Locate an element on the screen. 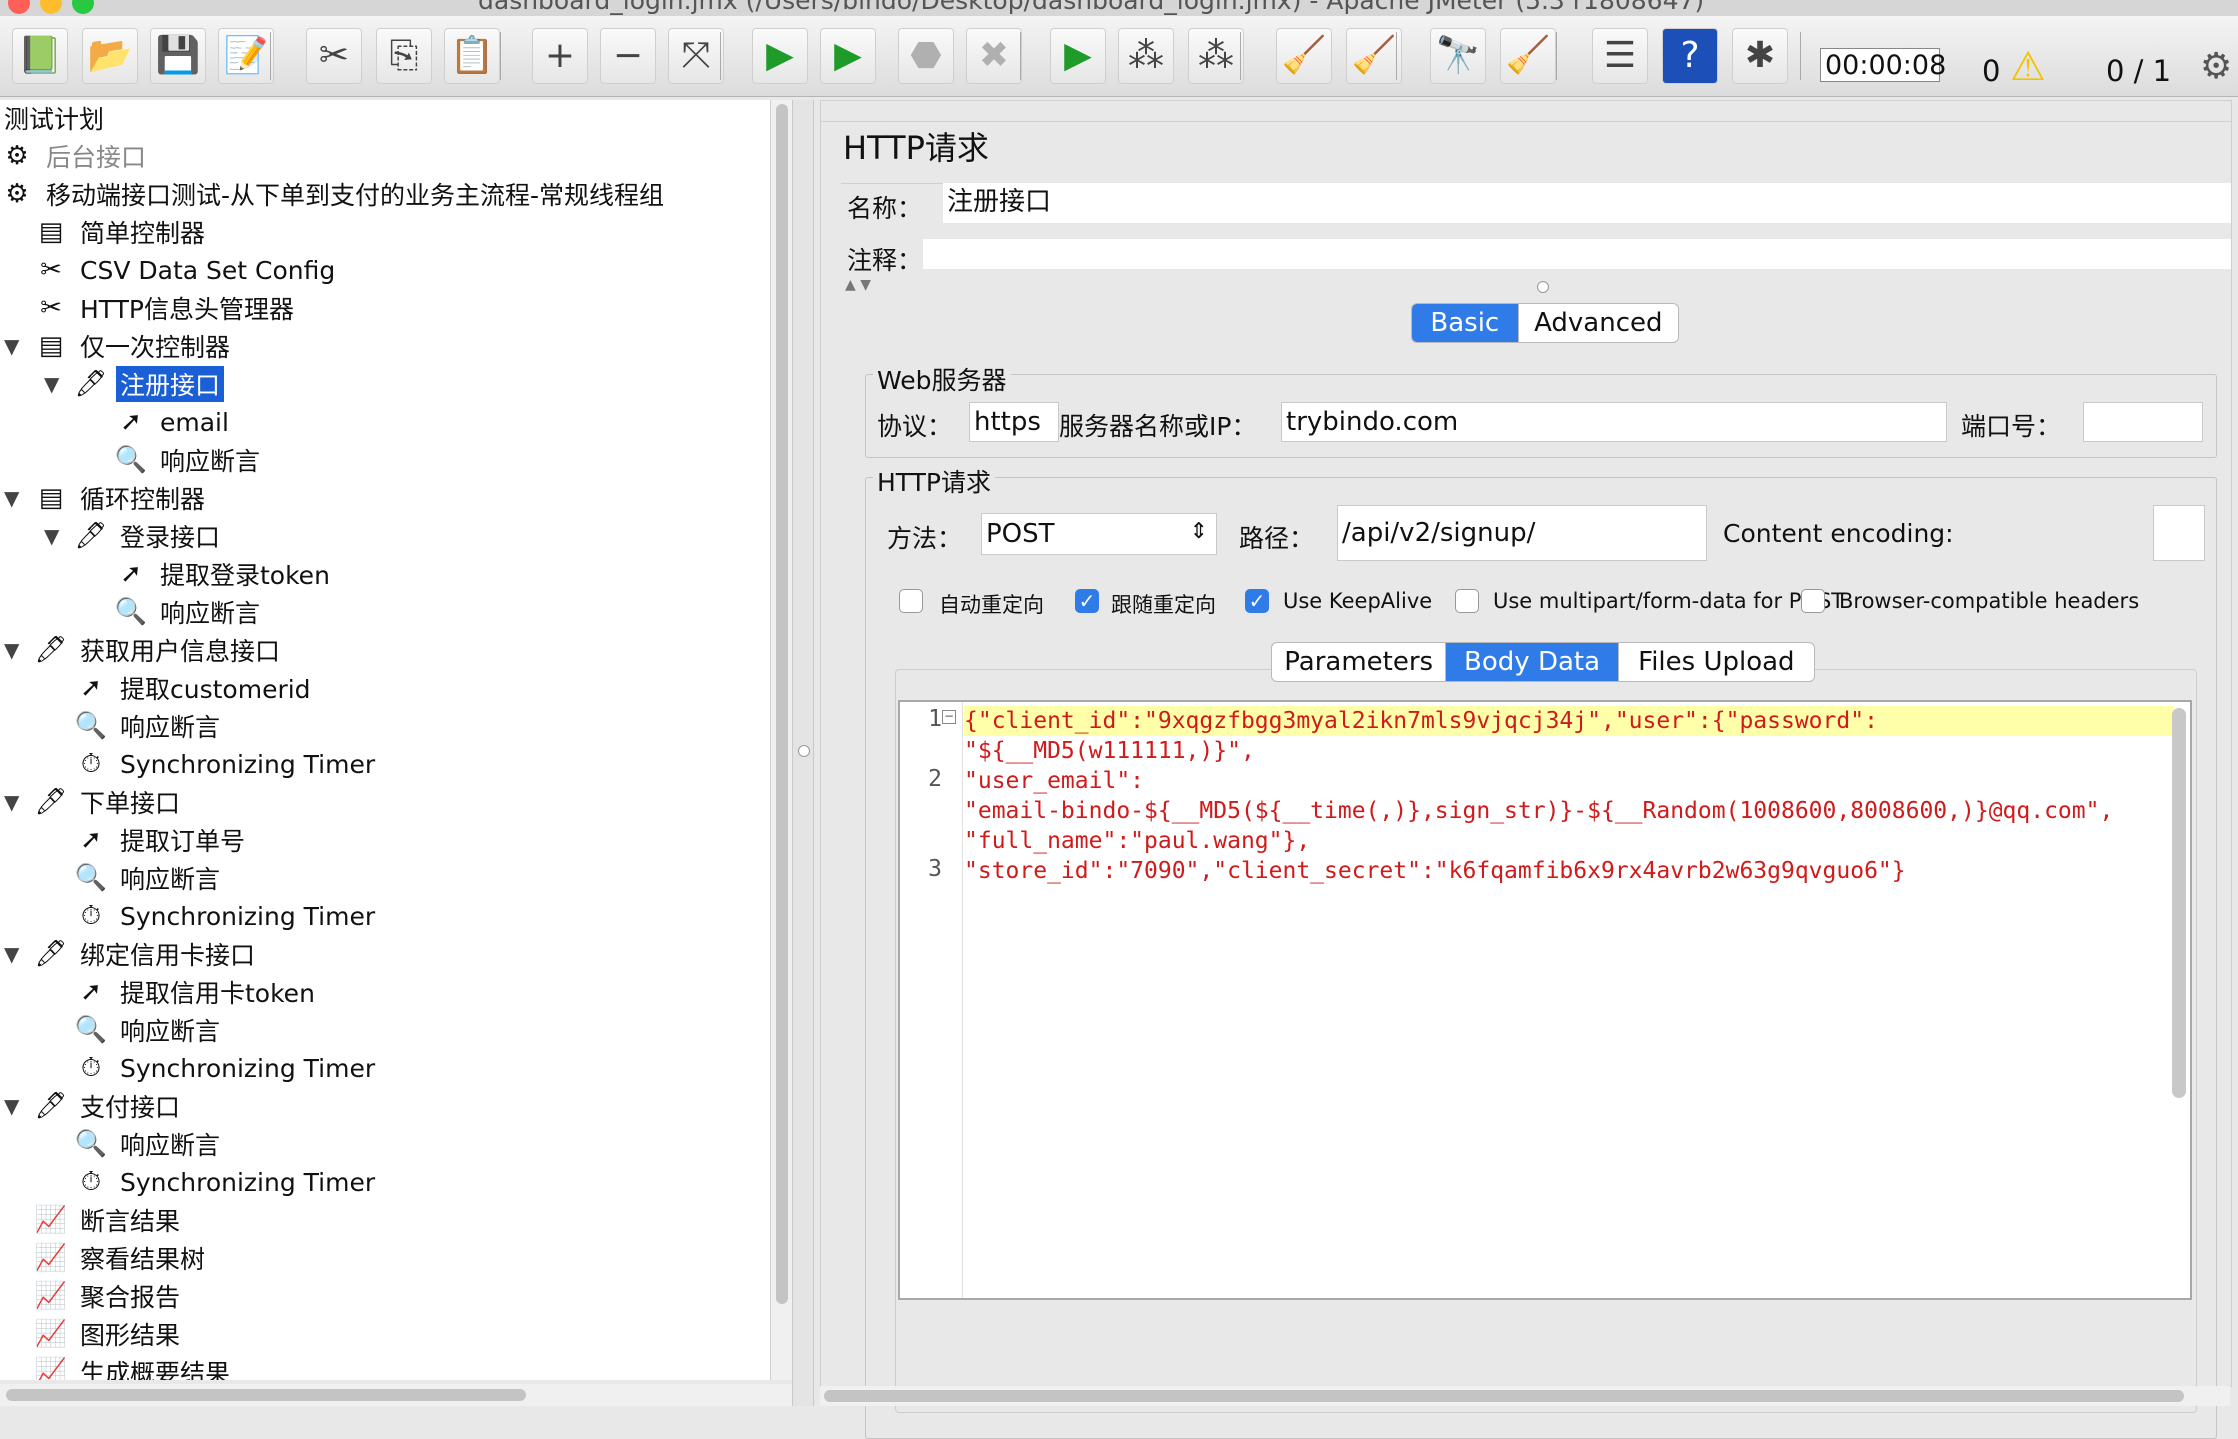 This screenshot has width=2238, height=1439. shutdown-icon: ✖ is located at coordinates (994, 56).